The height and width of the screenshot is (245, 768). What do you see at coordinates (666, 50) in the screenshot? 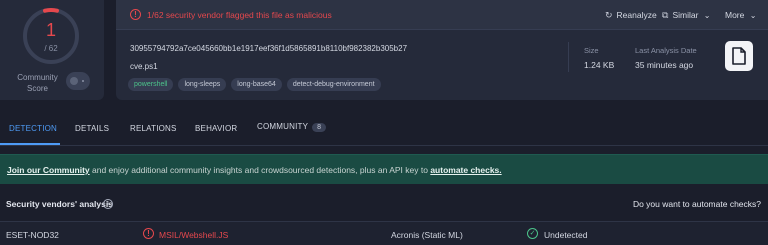
I see `last-analysis-label: Last Analysis Date` at bounding box center [666, 50].